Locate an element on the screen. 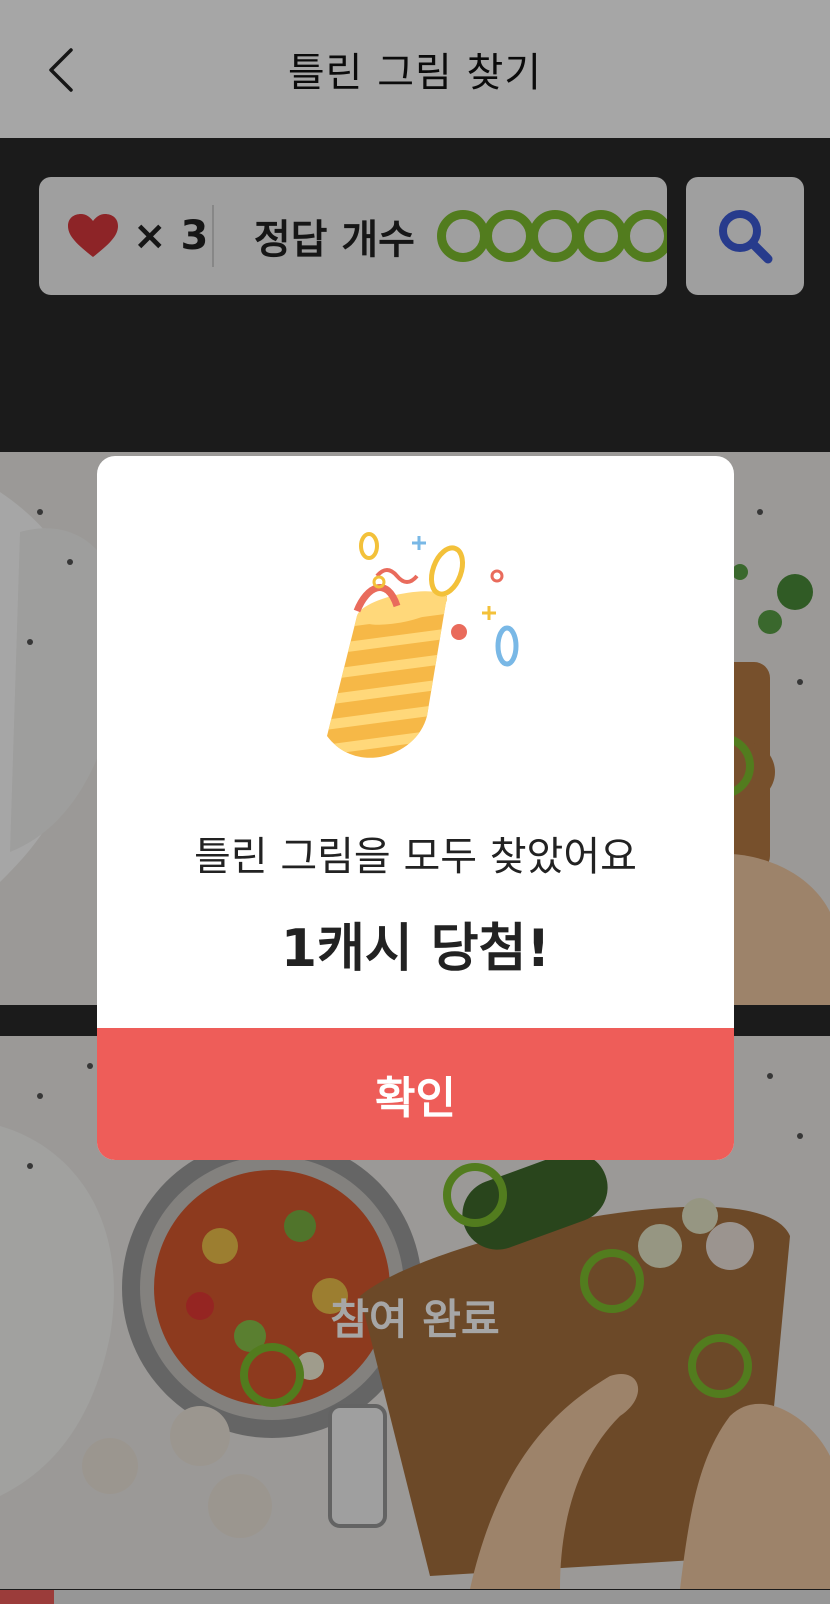 This screenshot has width=830, height=1604. party-popper-icon is located at coordinates (423, 645).